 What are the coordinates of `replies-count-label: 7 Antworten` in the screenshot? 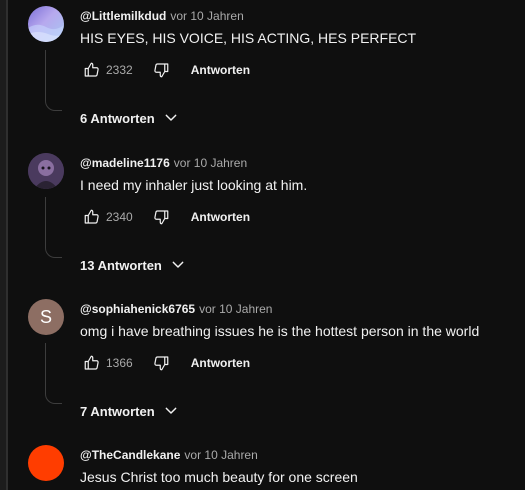 It's located at (117, 411).